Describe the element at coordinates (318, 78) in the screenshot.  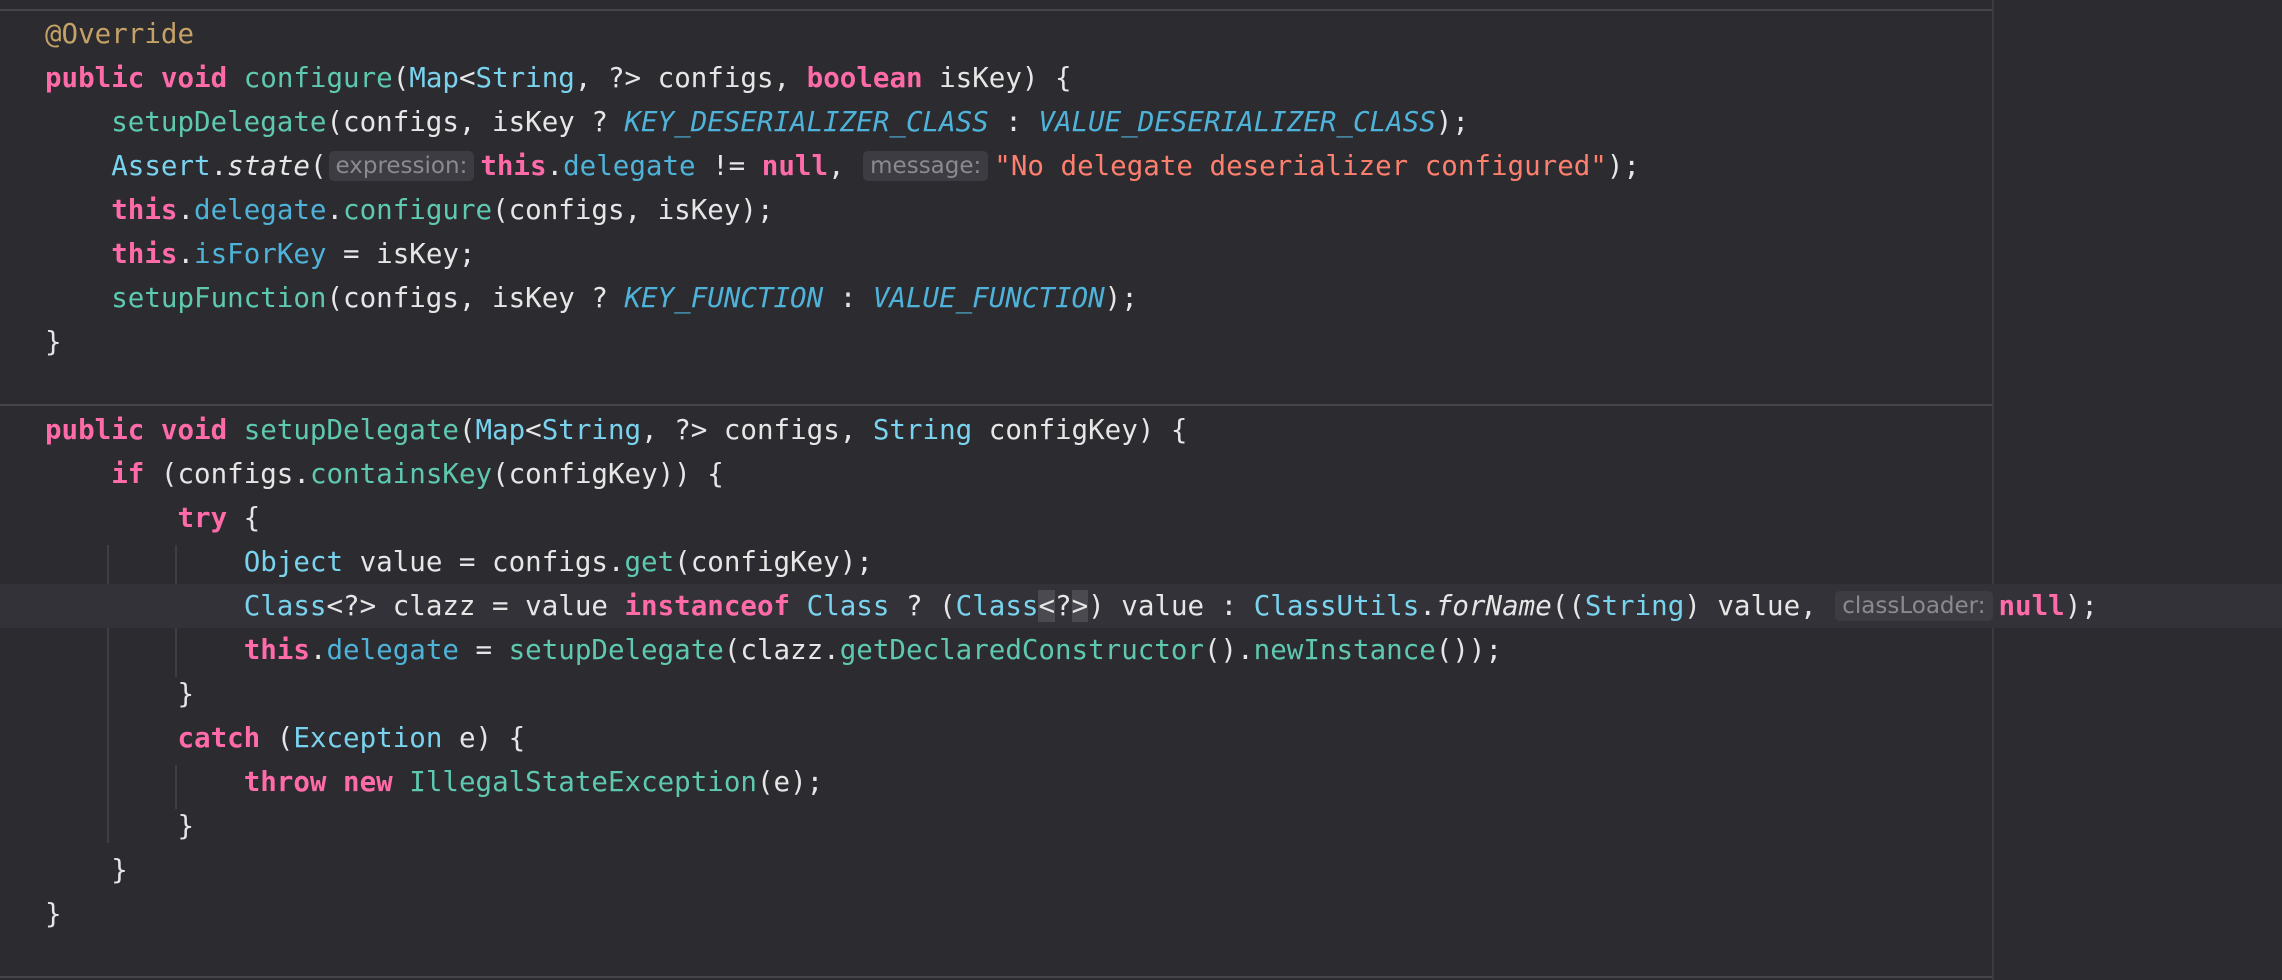
I see `method-name: configure` at that location.